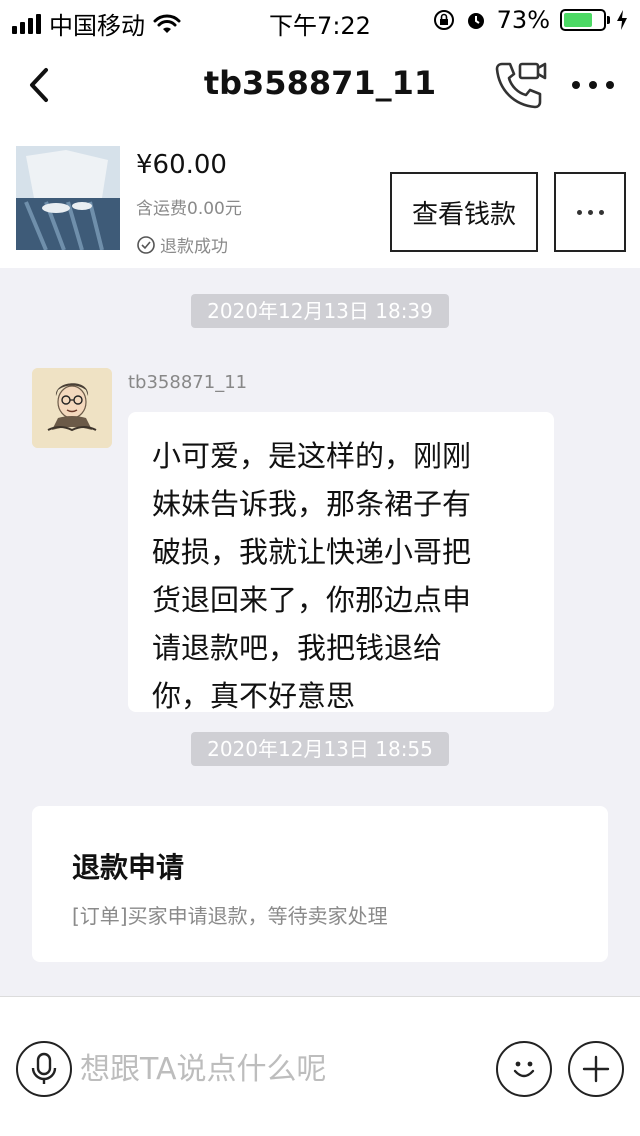  Describe the element at coordinates (520, 85) in the screenshot. I see `video-call-icon` at that location.